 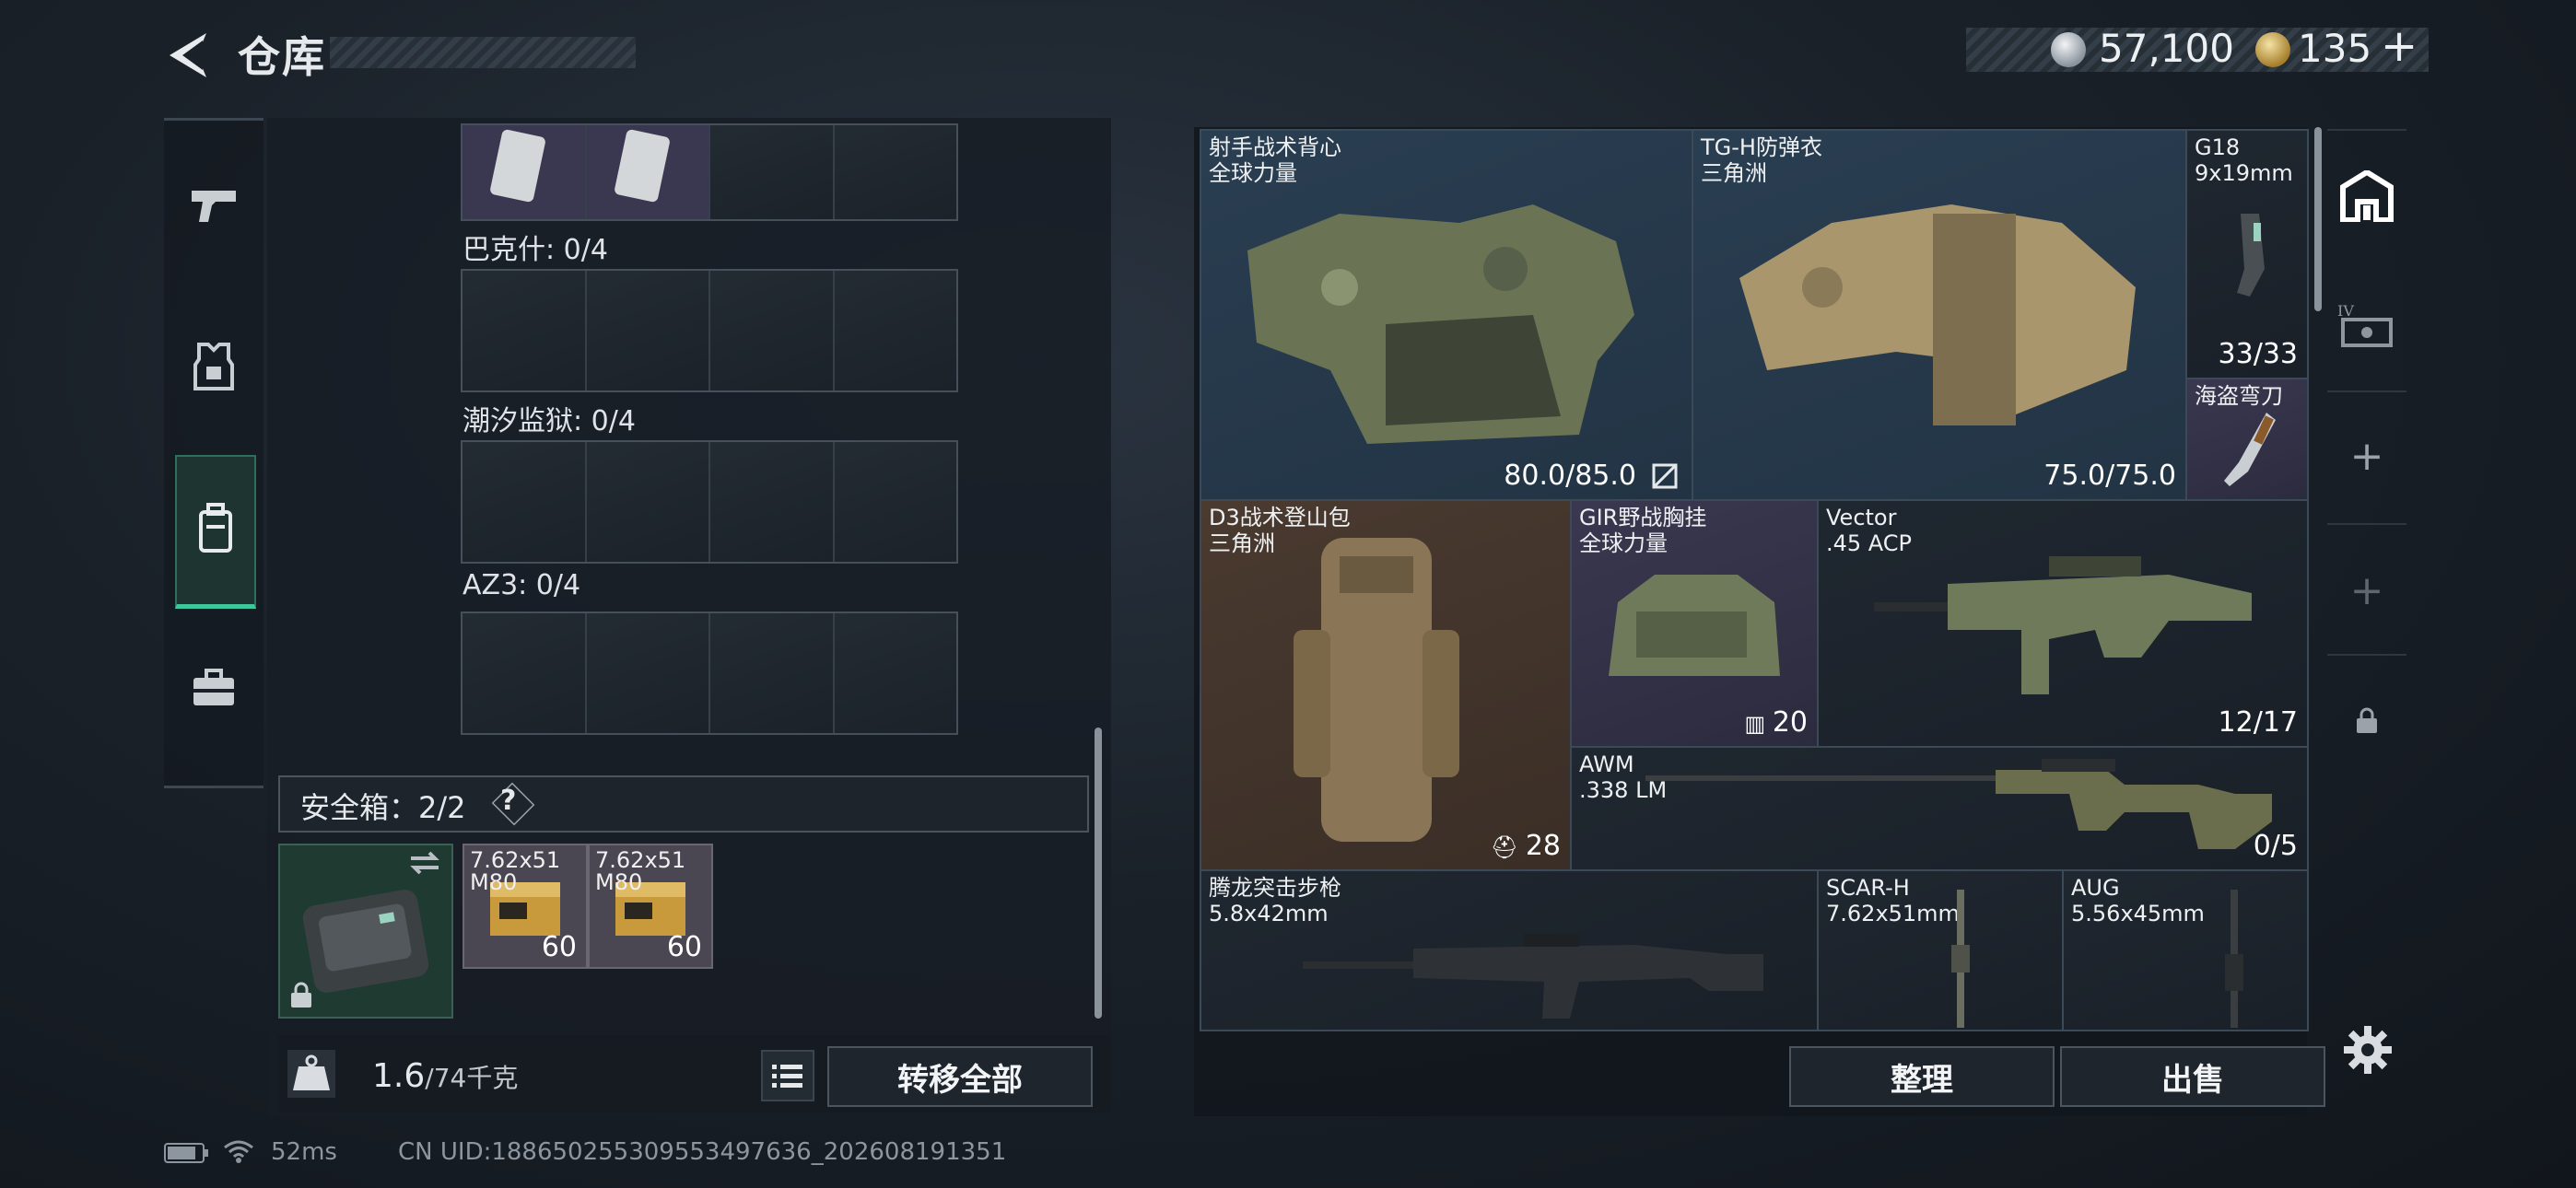 I want to click on briefcase-icon, so click(x=214, y=691).